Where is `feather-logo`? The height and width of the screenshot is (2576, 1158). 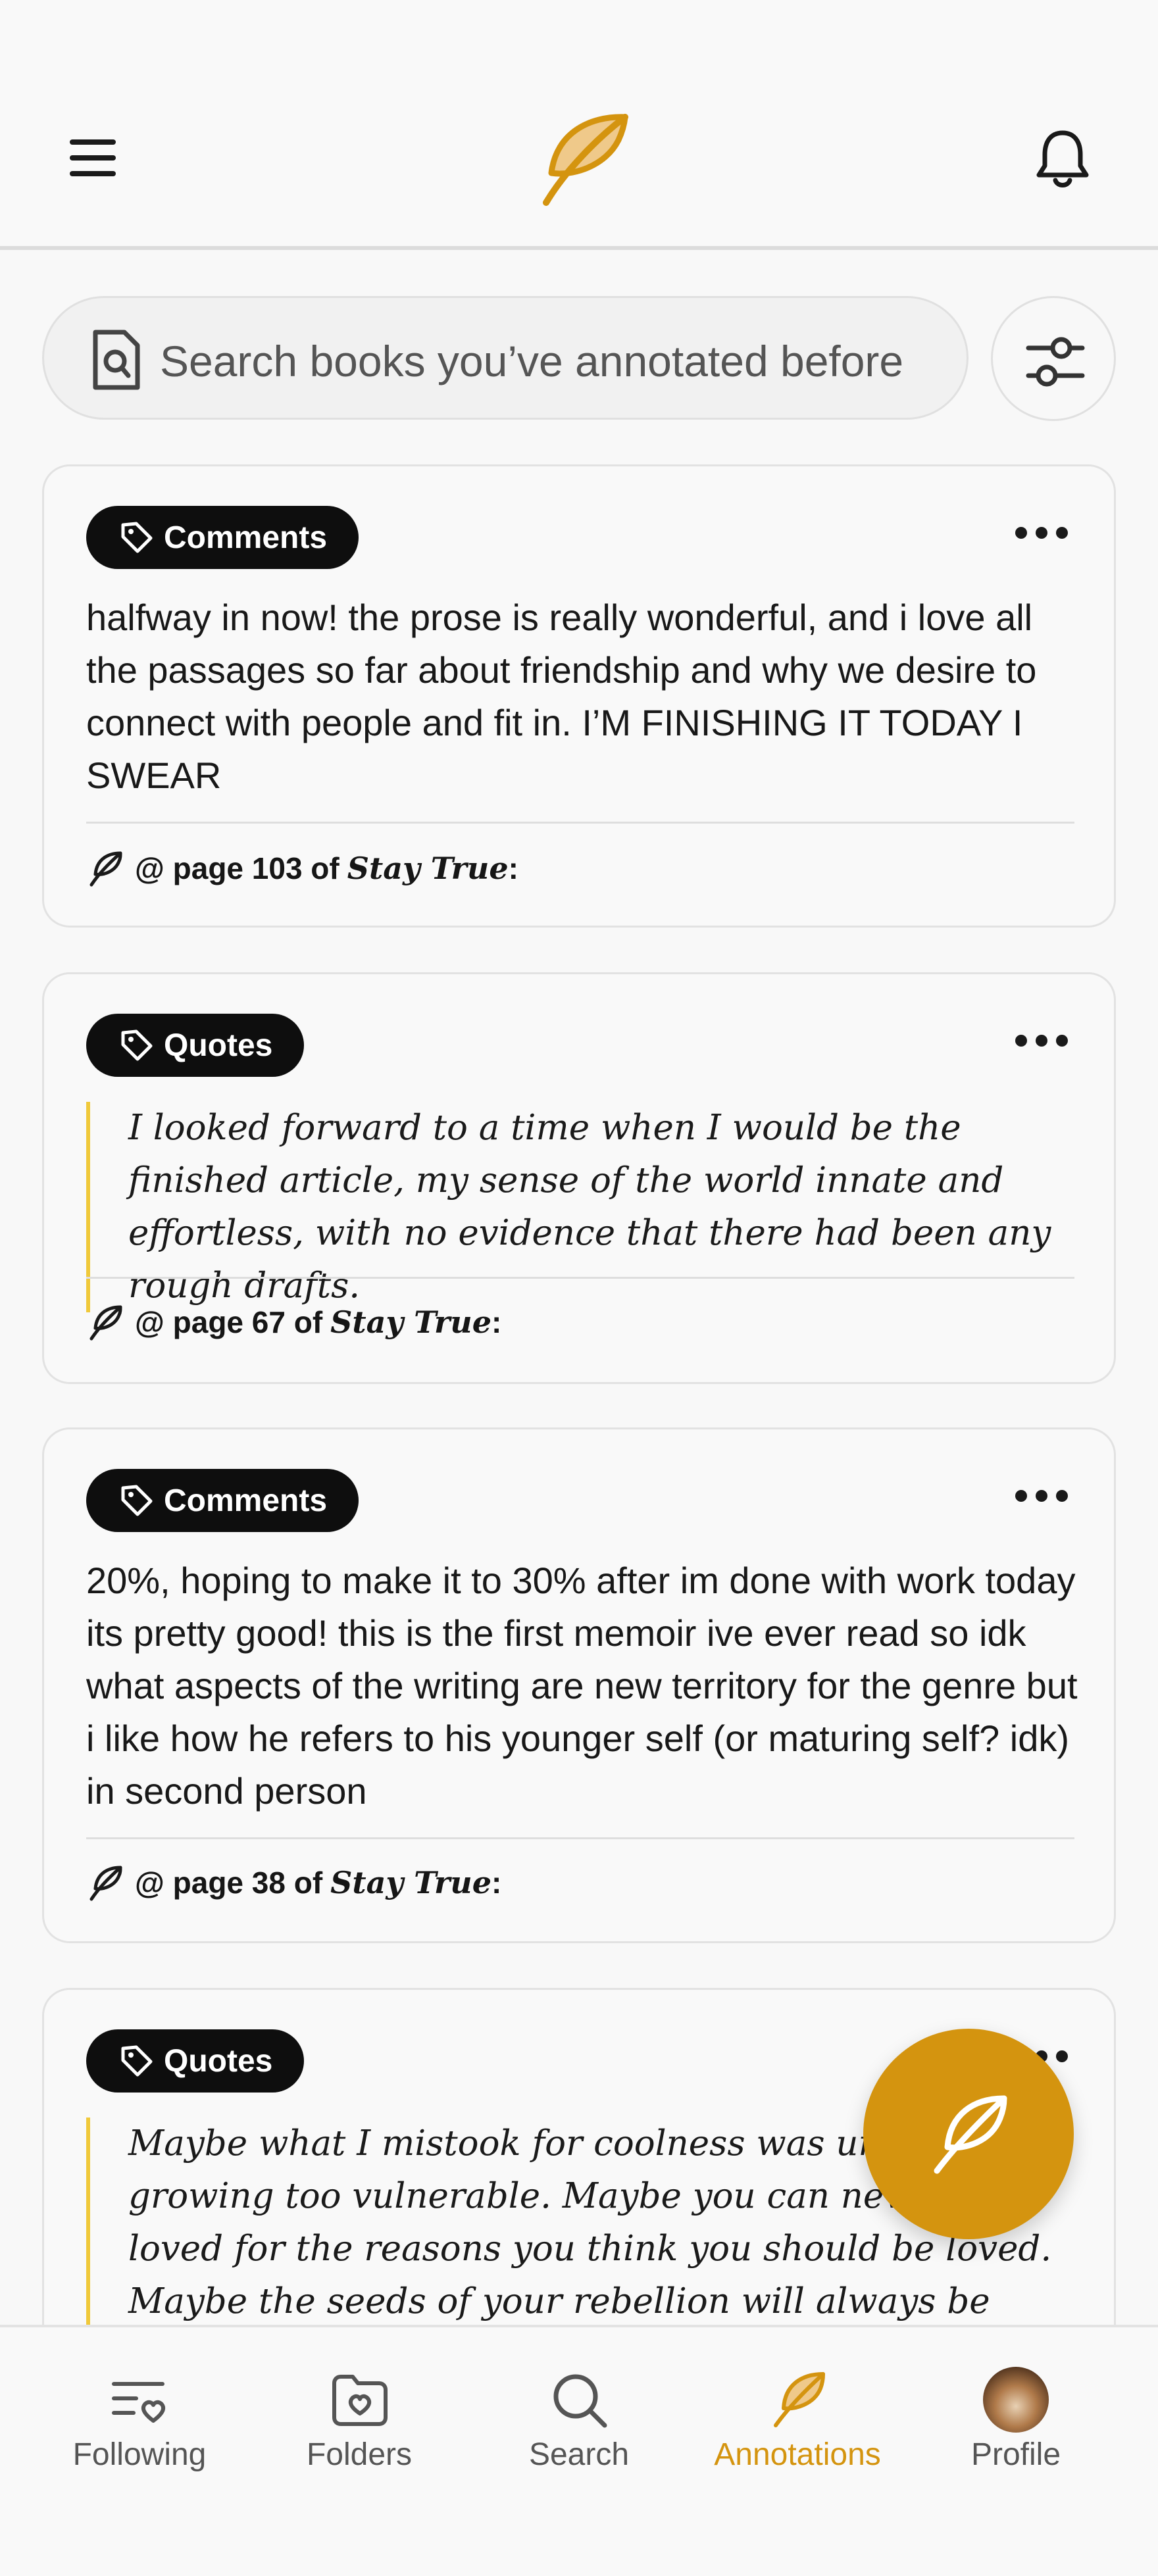 feather-logo is located at coordinates (579, 160).